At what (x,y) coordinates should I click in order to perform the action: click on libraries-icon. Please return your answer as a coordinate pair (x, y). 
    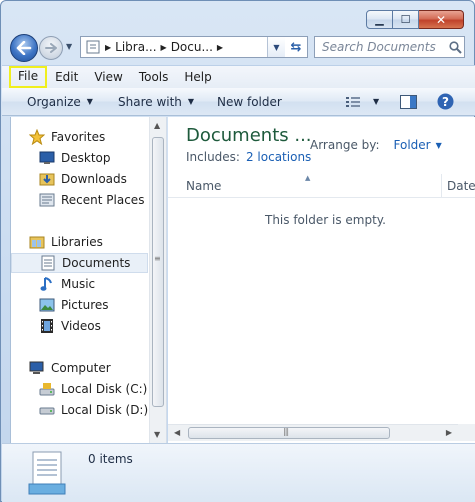
    Looking at the image, I should click on (37, 242).